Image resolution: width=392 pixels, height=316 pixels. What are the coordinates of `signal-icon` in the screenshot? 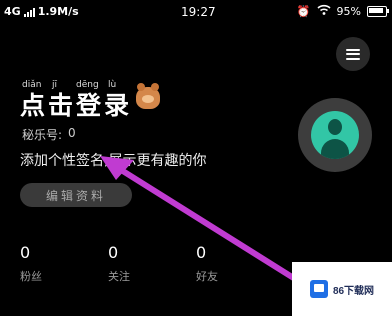 It's located at (29, 12).